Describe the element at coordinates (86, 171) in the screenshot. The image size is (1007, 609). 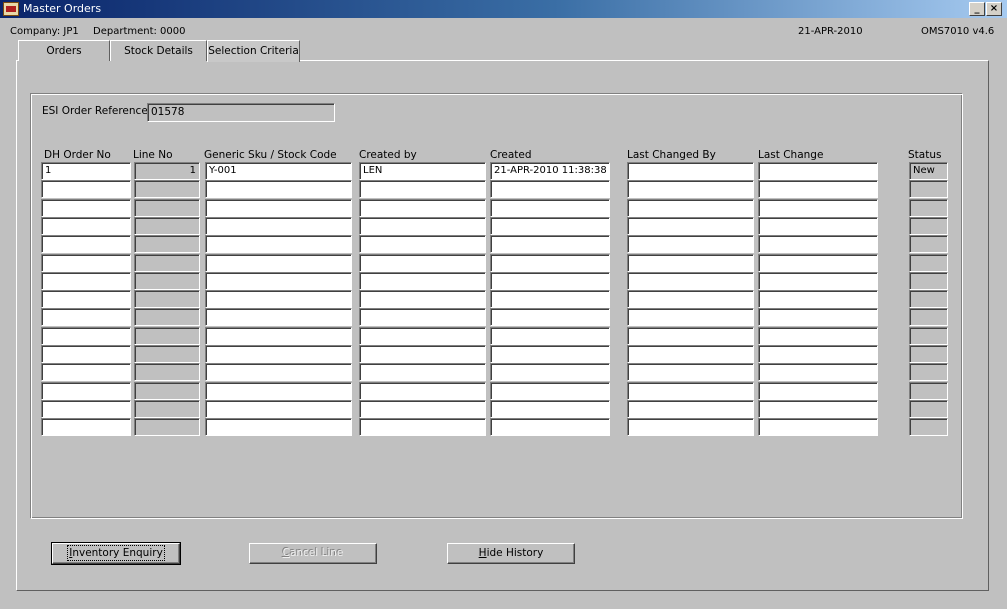
I see `dh-order-no-cell: 1` at that location.